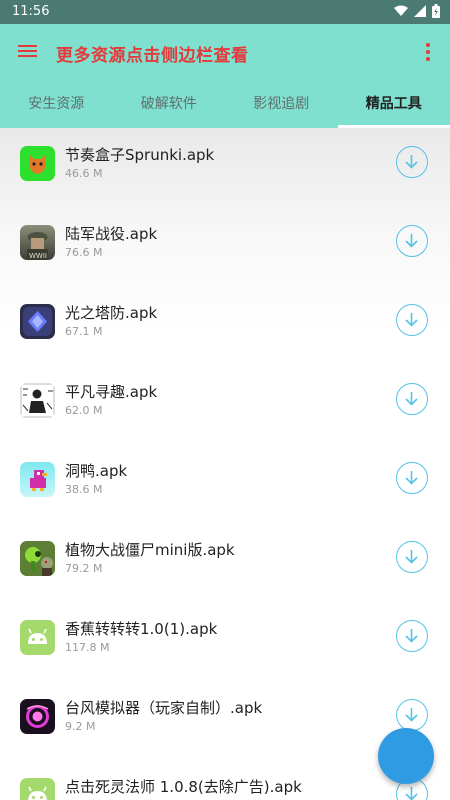 The height and width of the screenshot is (800, 450). Describe the element at coordinates (225, 404) in the screenshot. I see `list-item: 平凡寻趣.apk 62.0 M` at that location.